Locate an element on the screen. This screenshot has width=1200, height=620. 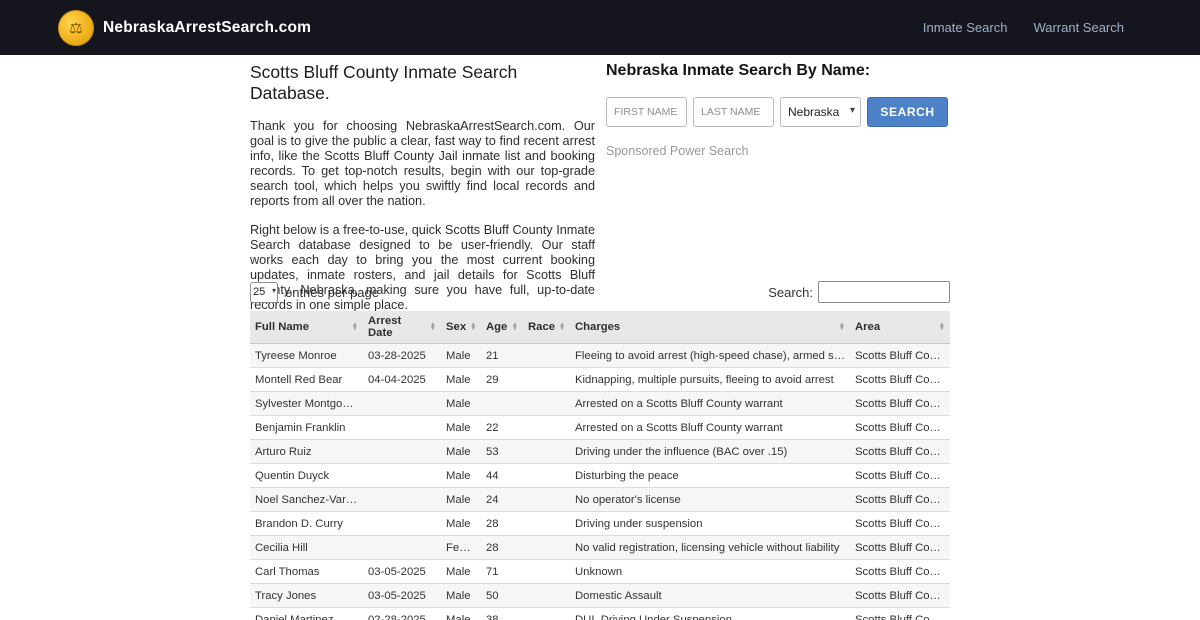
cell-age: 21 is located at coordinates (502, 355).